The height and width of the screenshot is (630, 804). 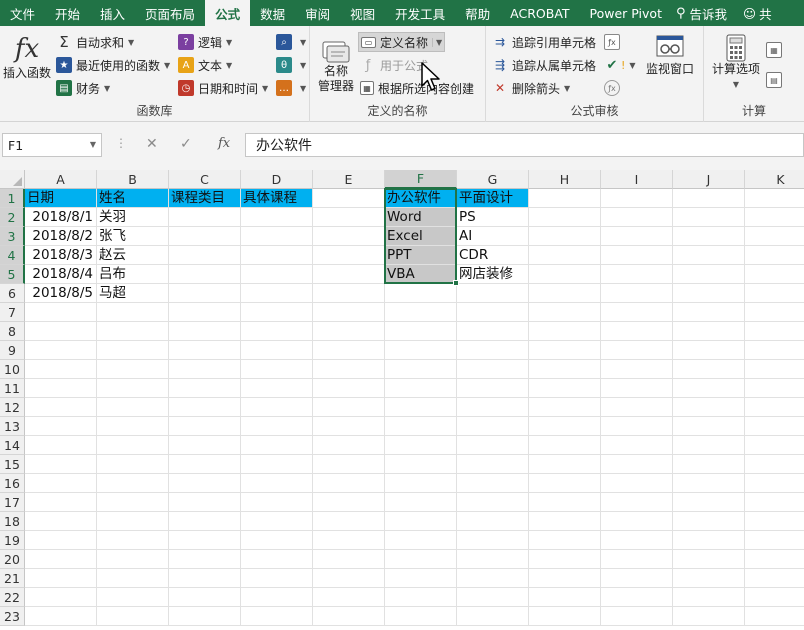 I want to click on cell-k6, so click(x=774, y=293).